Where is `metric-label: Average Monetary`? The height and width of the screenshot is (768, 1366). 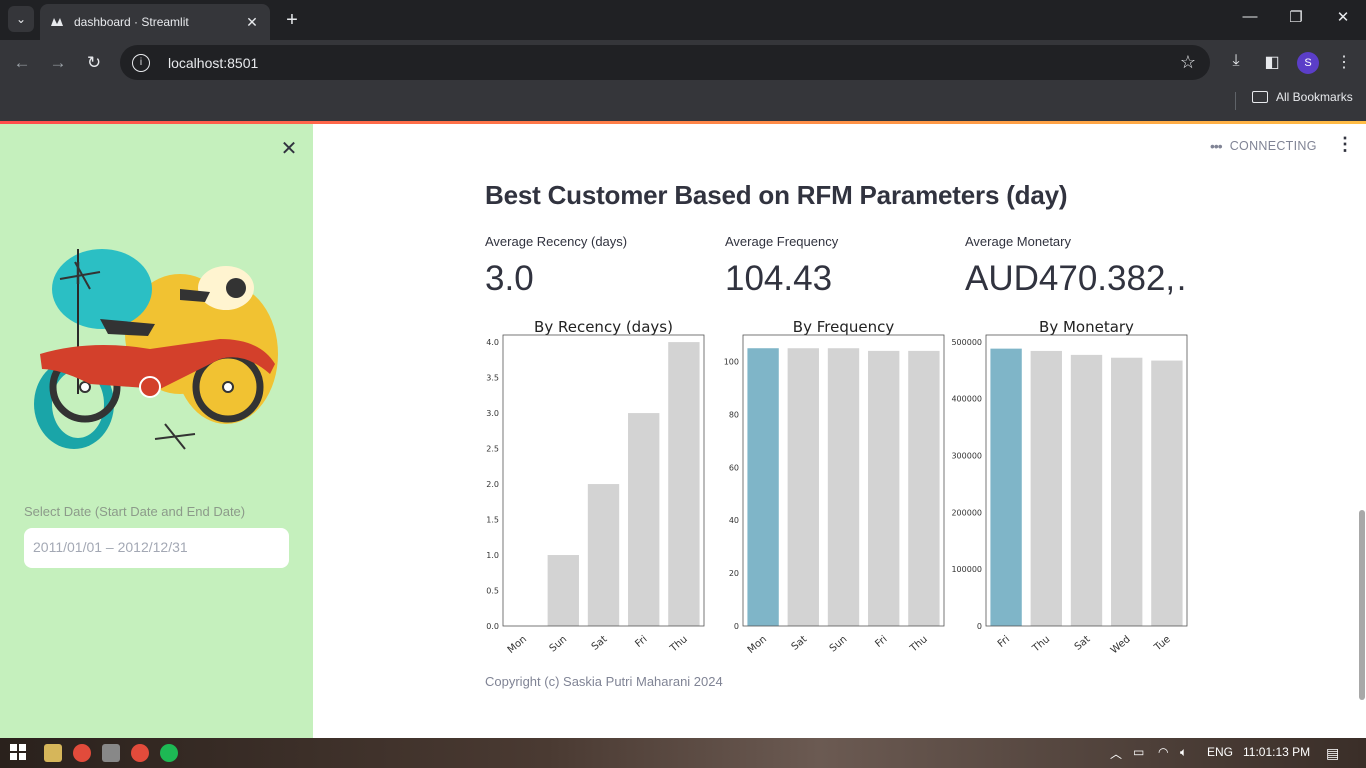 metric-label: Average Monetary is located at coordinates (1018, 241).